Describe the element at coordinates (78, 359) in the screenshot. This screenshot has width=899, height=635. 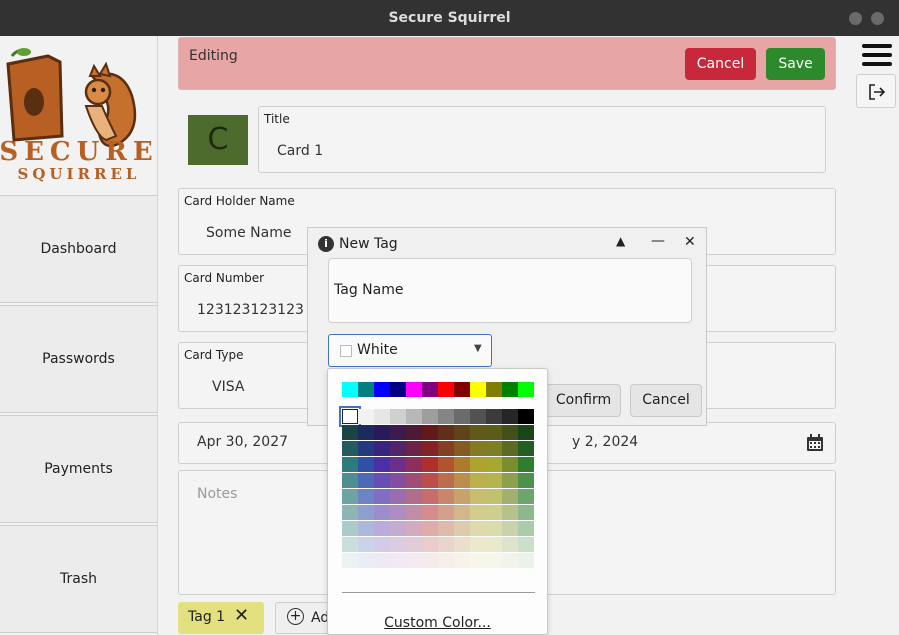
I see `sidebar-item-passwords: Passwords` at that location.